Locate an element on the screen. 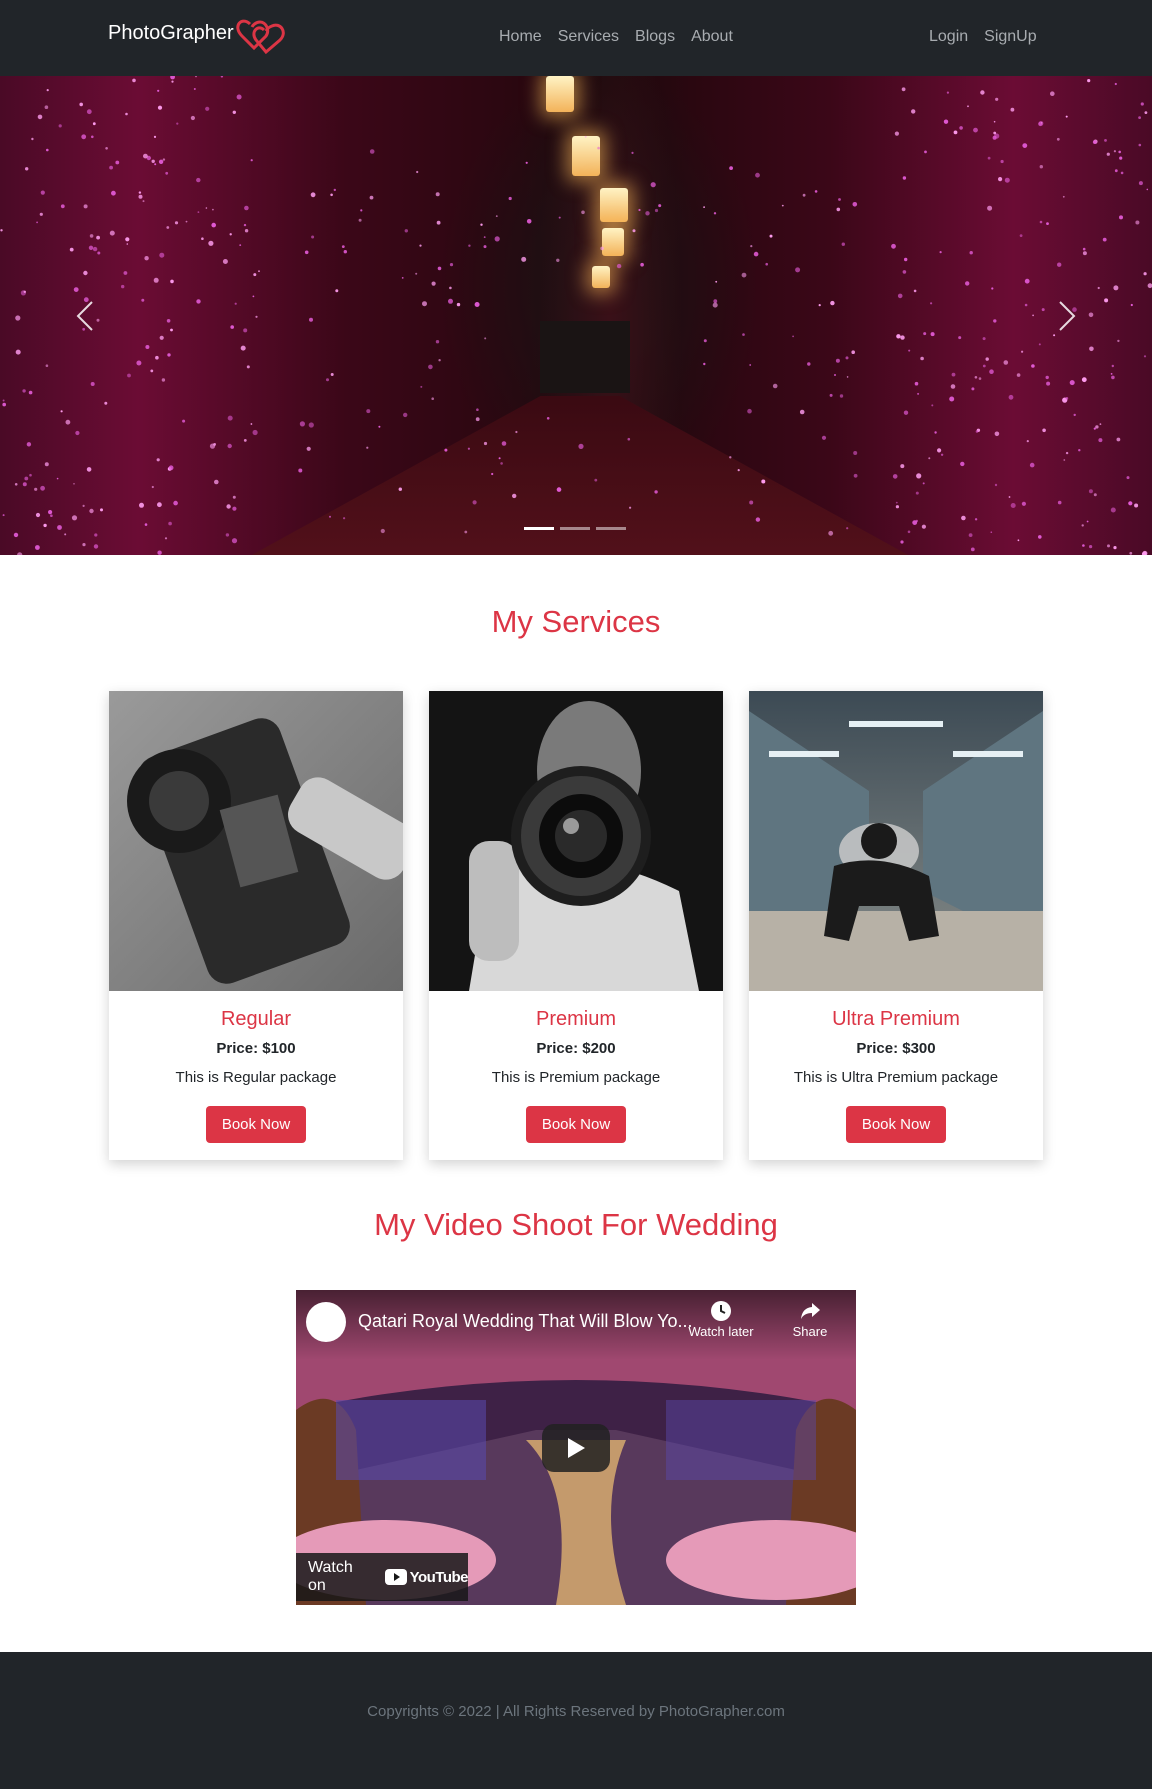 The height and width of the screenshot is (1789, 1152). login-link: Login is located at coordinates (948, 37).